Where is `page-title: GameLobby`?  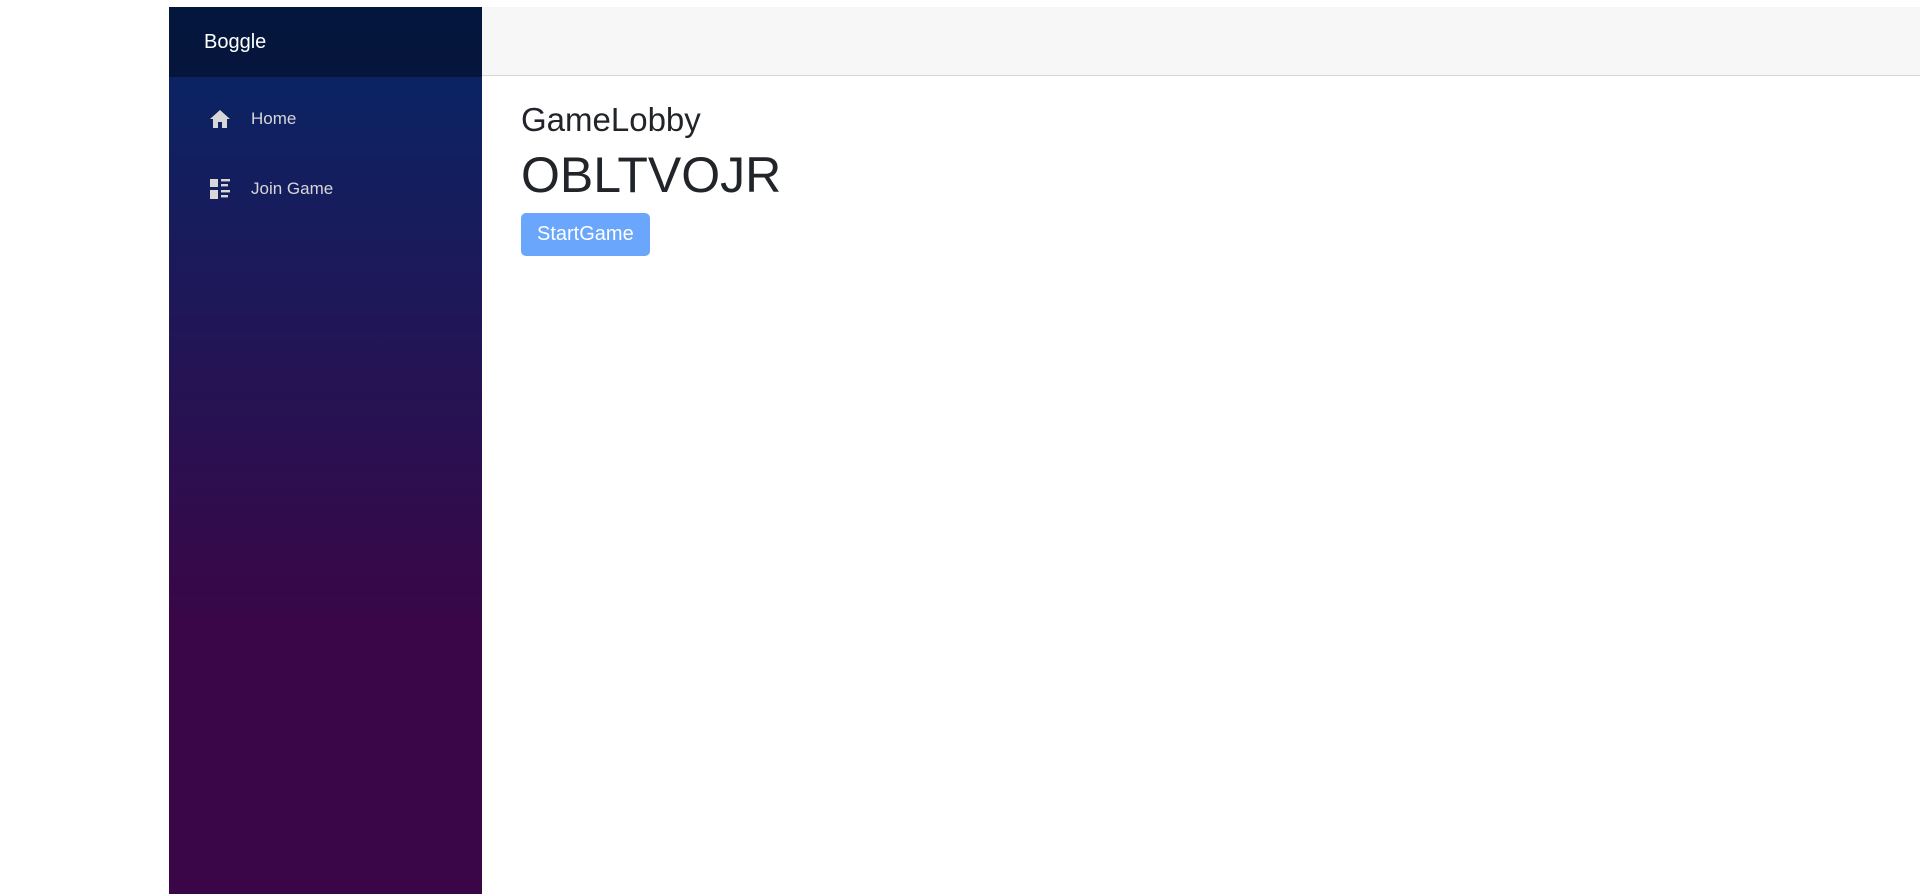 page-title: GameLobby is located at coordinates (611, 119).